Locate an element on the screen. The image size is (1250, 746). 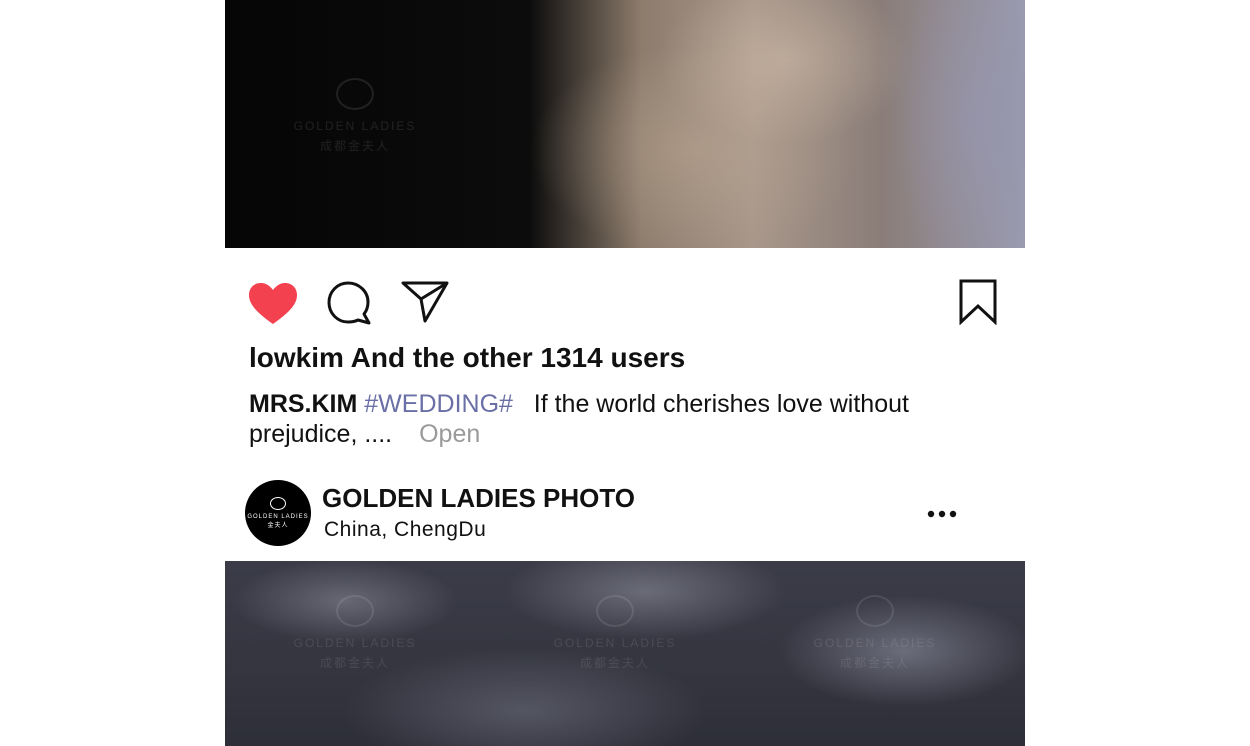
comment-bubble-icon is located at coordinates (350, 306).